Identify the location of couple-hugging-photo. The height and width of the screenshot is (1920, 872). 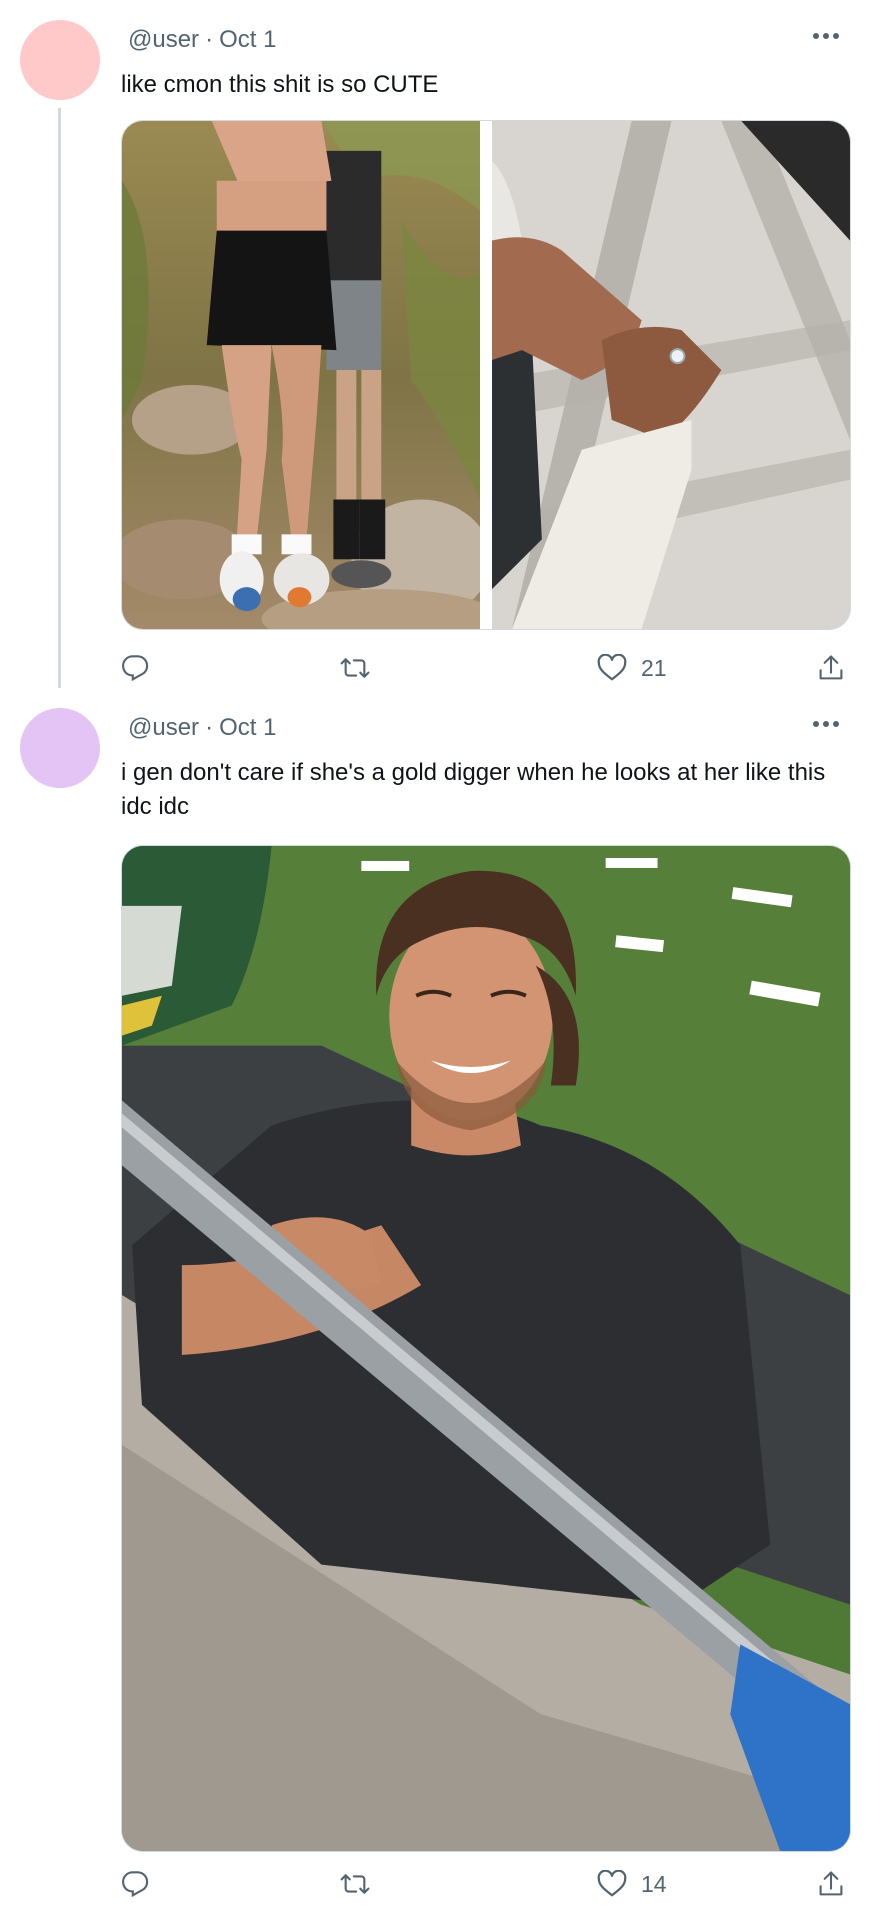
(301, 375).